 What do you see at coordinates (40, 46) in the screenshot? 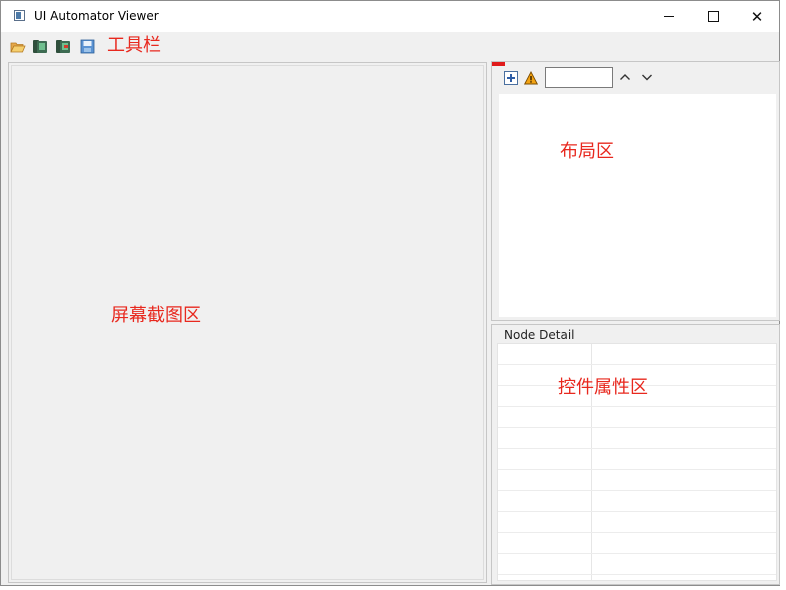
I see `device-screenshot-icon` at bounding box center [40, 46].